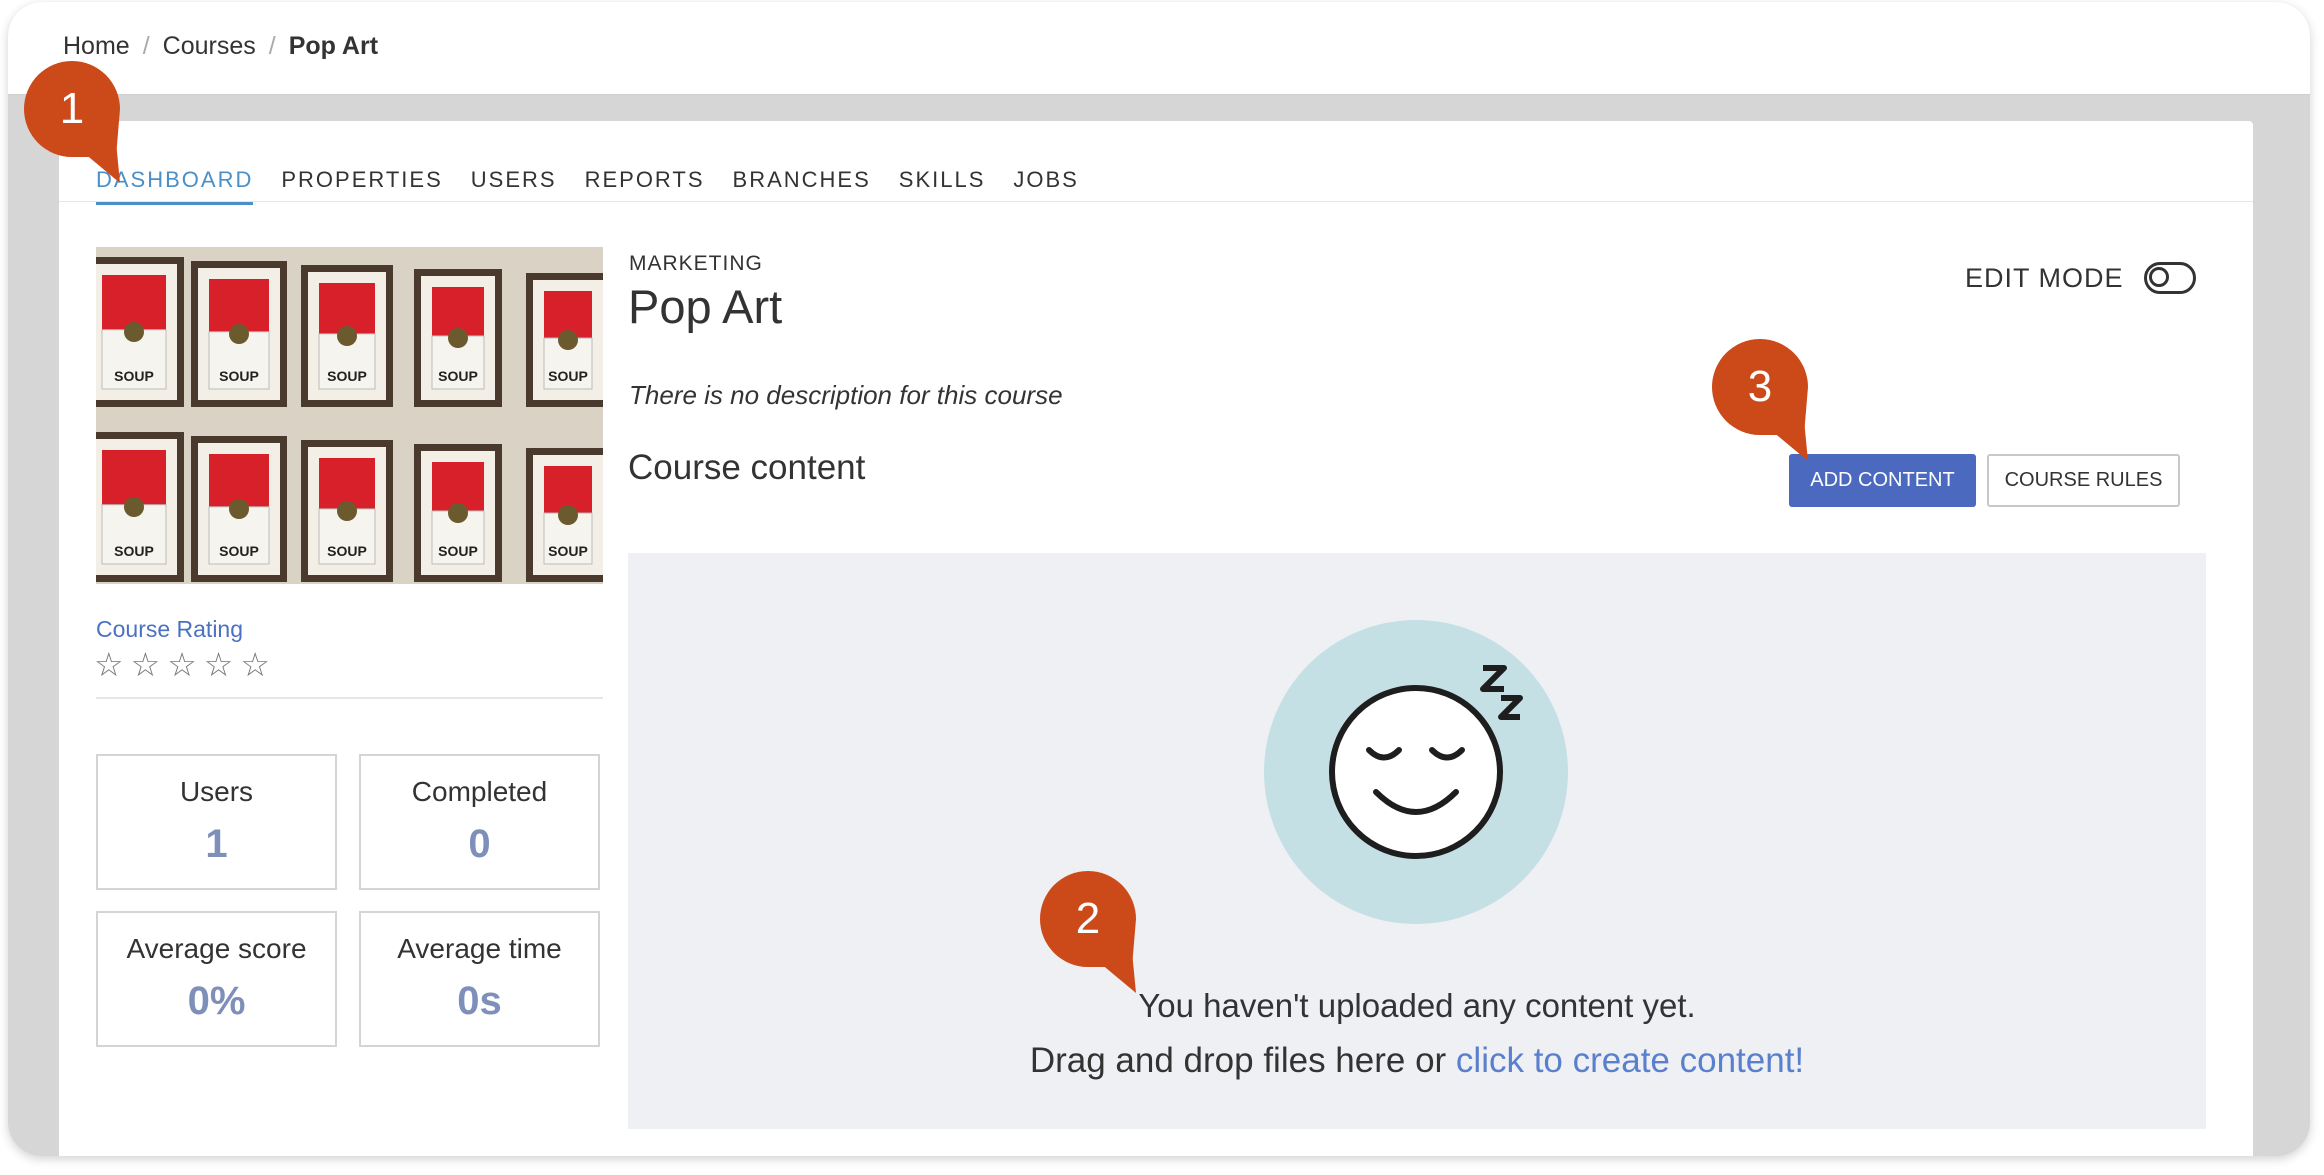  What do you see at coordinates (514, 186) in the screenshot?
I see `tab-users: USERS` at bounding box center [514, 186].